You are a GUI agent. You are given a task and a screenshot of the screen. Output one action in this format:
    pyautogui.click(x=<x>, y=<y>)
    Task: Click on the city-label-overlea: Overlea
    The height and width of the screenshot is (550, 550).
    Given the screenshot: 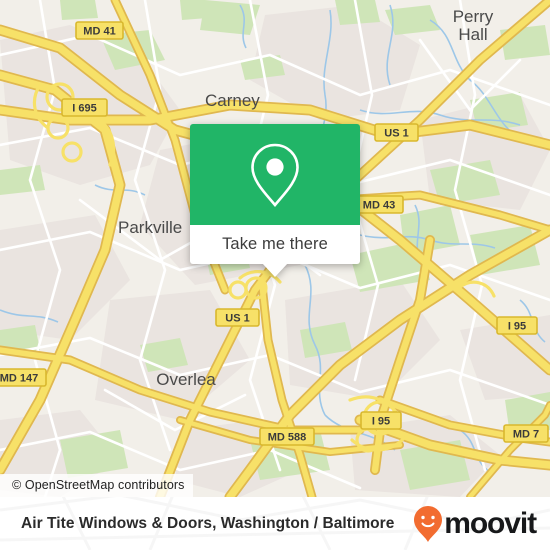 What is the action you would take?
    pyautogui.click(x=186, y=379)
    